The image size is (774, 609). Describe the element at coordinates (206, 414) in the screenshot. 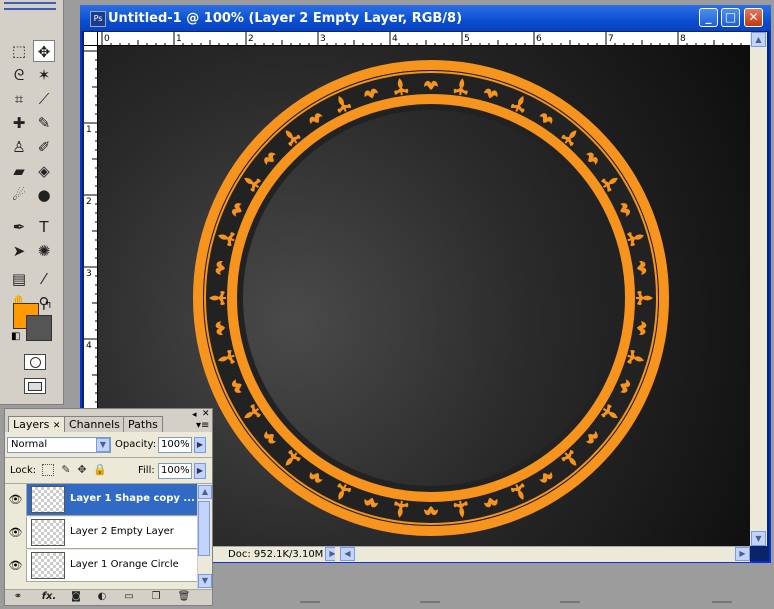

I see `panel-close-icon: ✕` at that location.